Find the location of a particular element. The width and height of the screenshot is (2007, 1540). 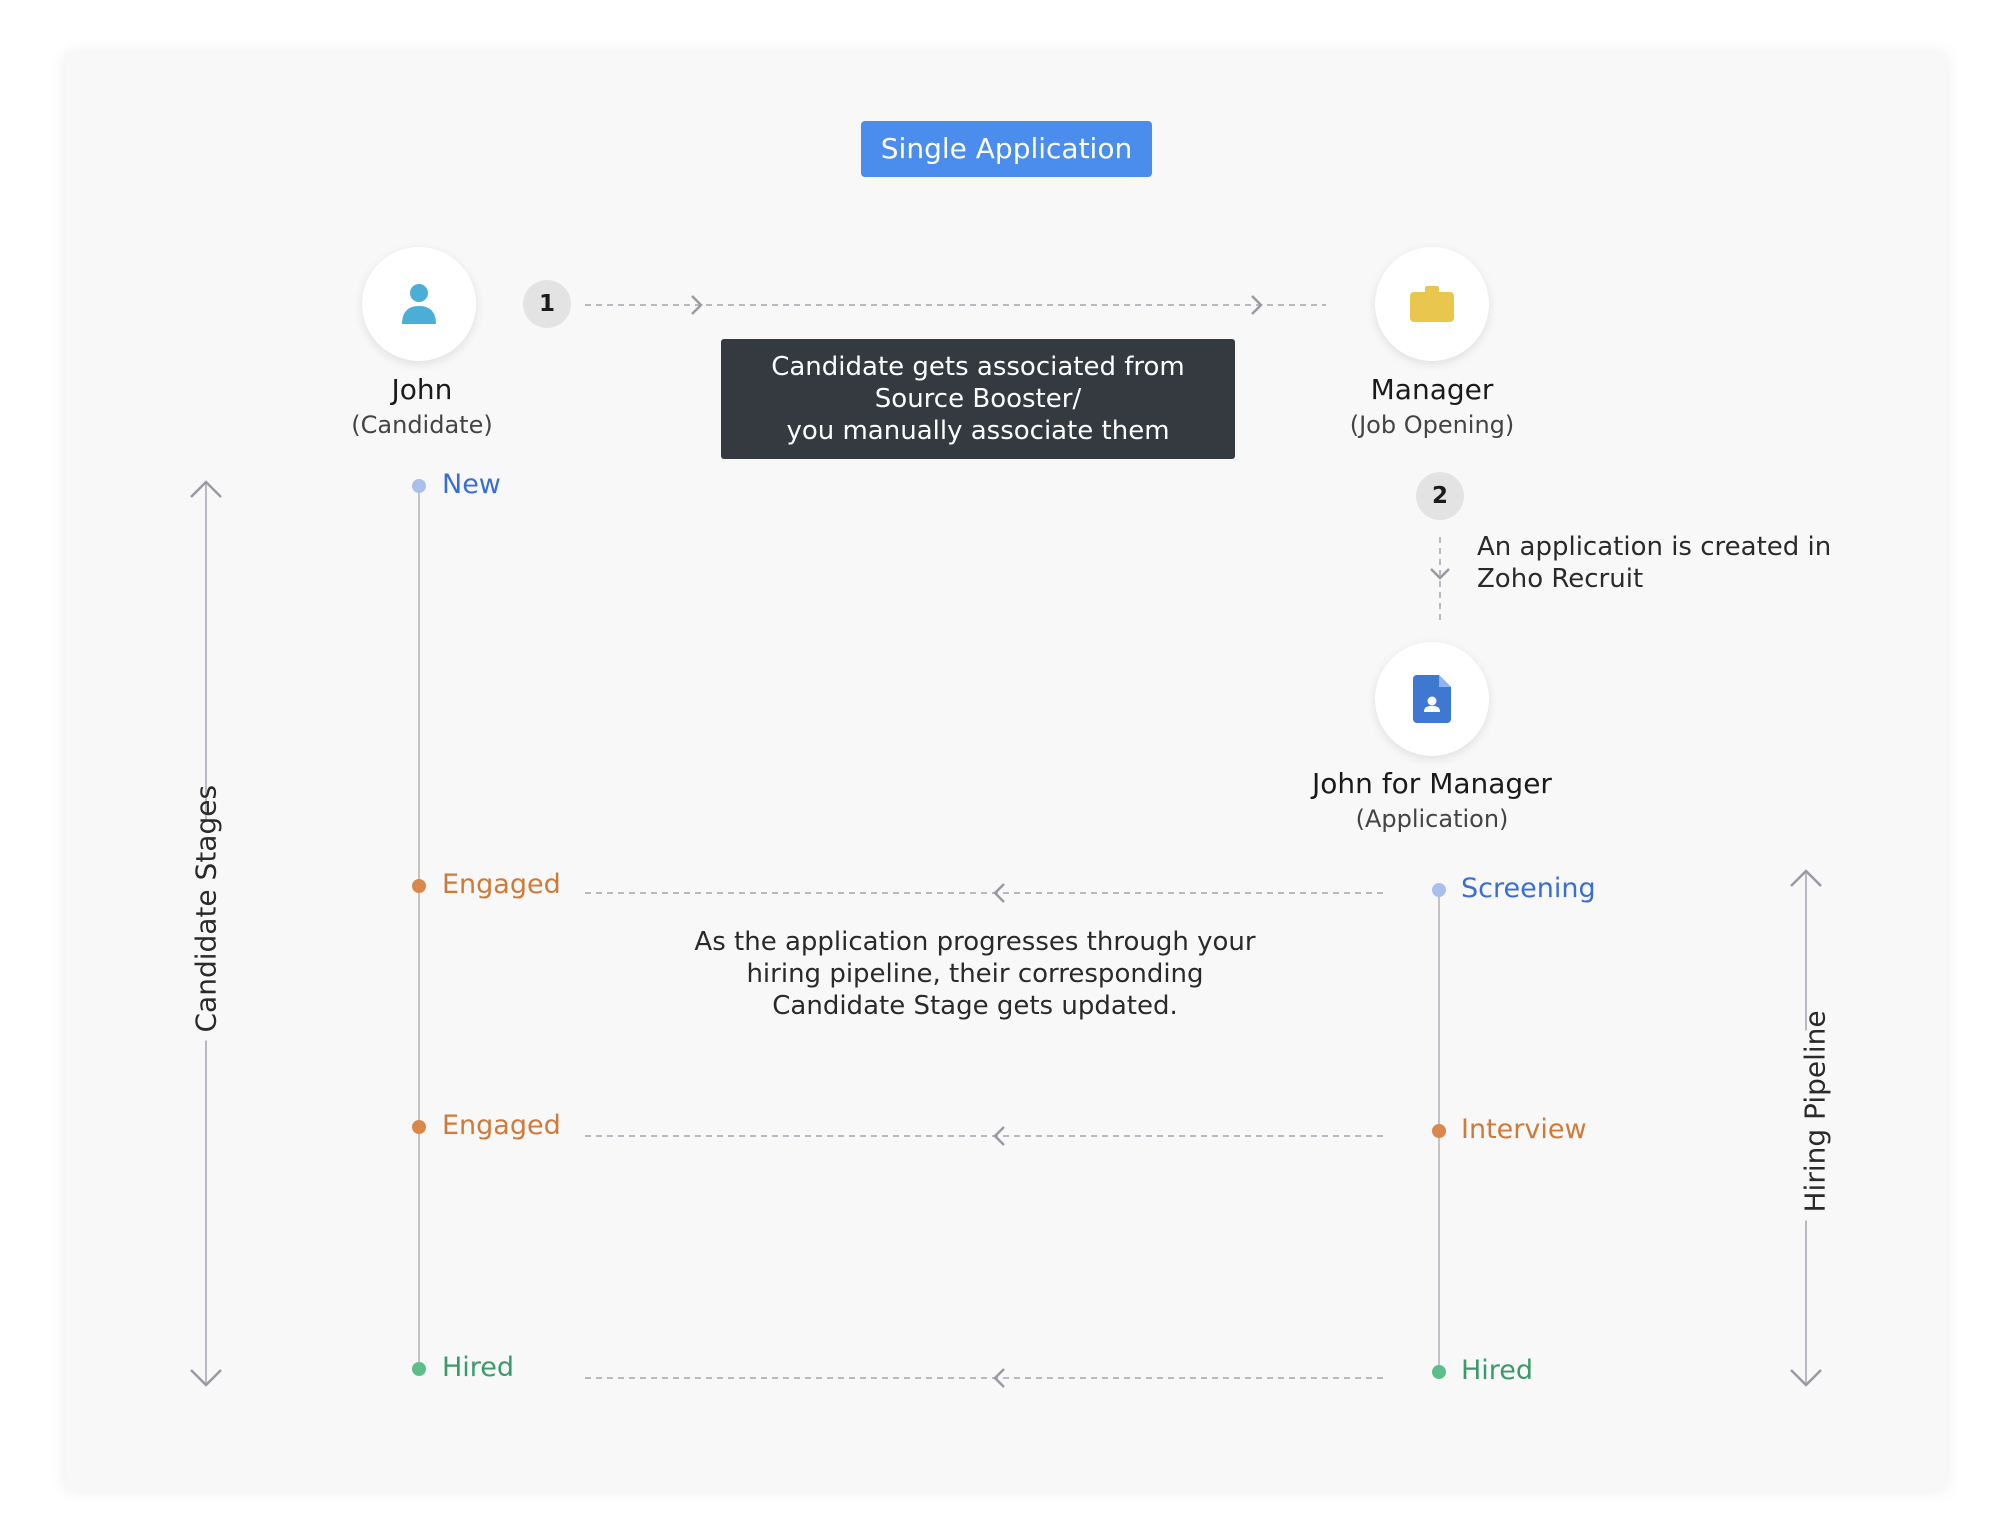

document-person-icon is located at coordinates (1432, 699).